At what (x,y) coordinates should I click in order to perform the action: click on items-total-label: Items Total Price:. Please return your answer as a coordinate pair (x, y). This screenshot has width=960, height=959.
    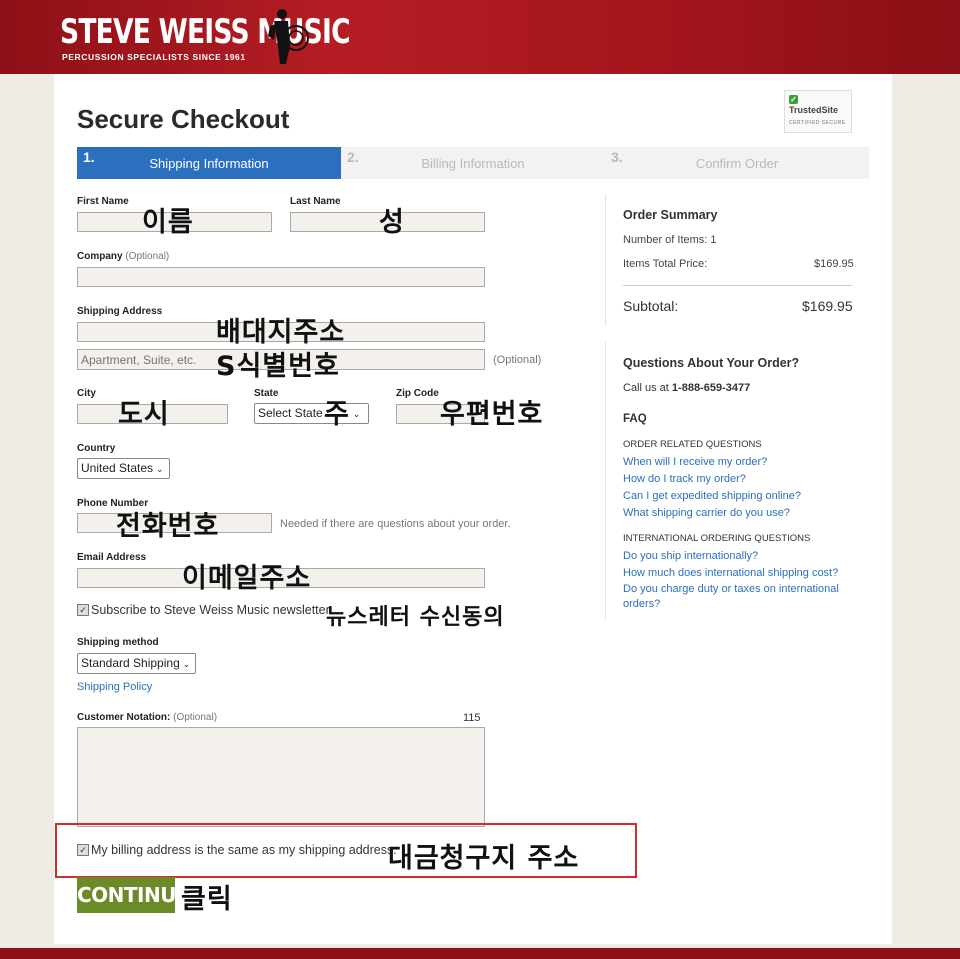
    Looking at the image, I should click on (665, 264).